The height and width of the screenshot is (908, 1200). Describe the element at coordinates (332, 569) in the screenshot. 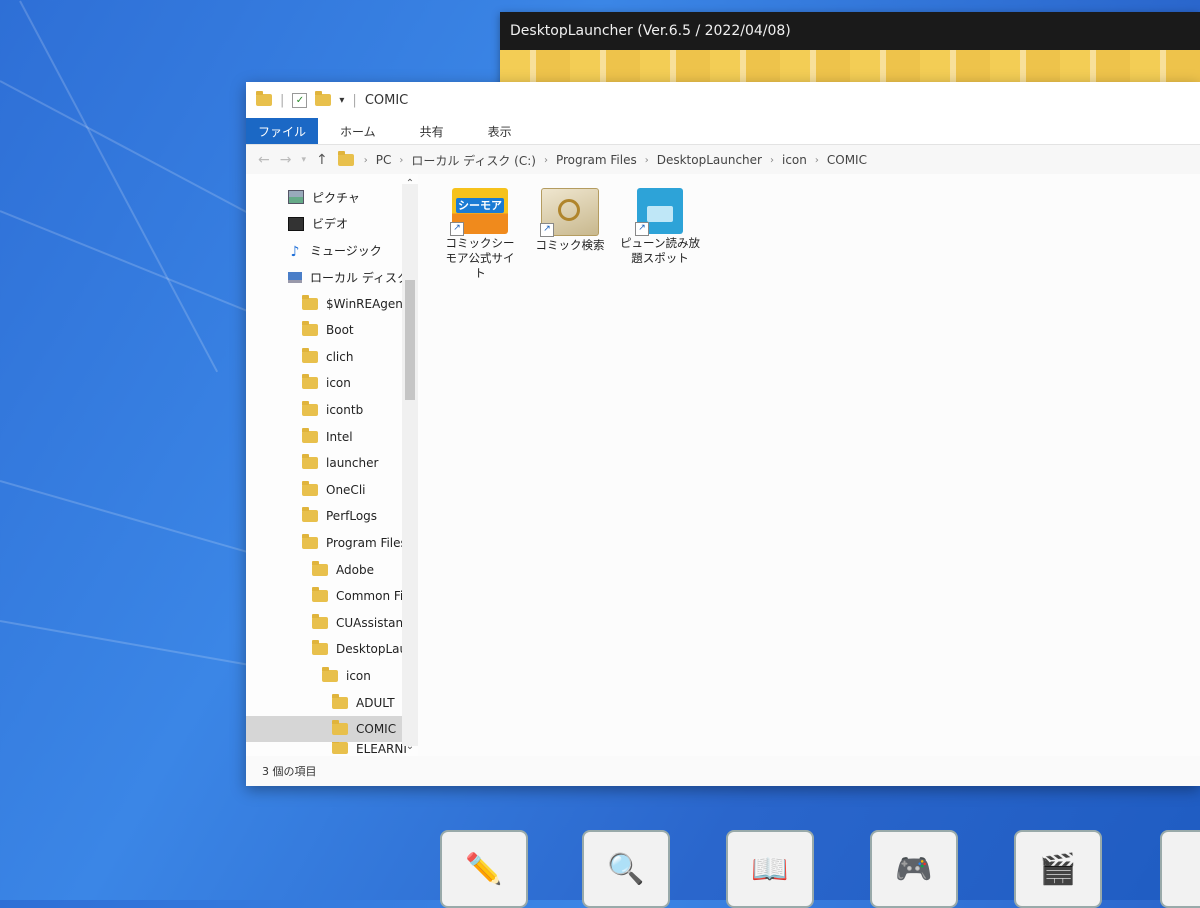

I see `nav-item-folder: Adobe` at that location.